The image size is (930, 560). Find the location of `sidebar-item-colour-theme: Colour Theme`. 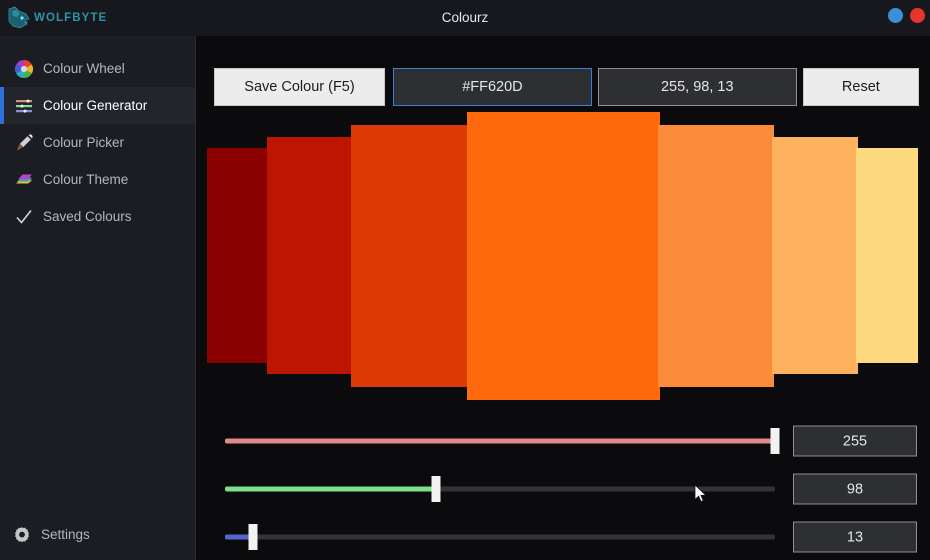

sidebar-item-colour-theme: Colour Theme is located at coordinates (97, 179).